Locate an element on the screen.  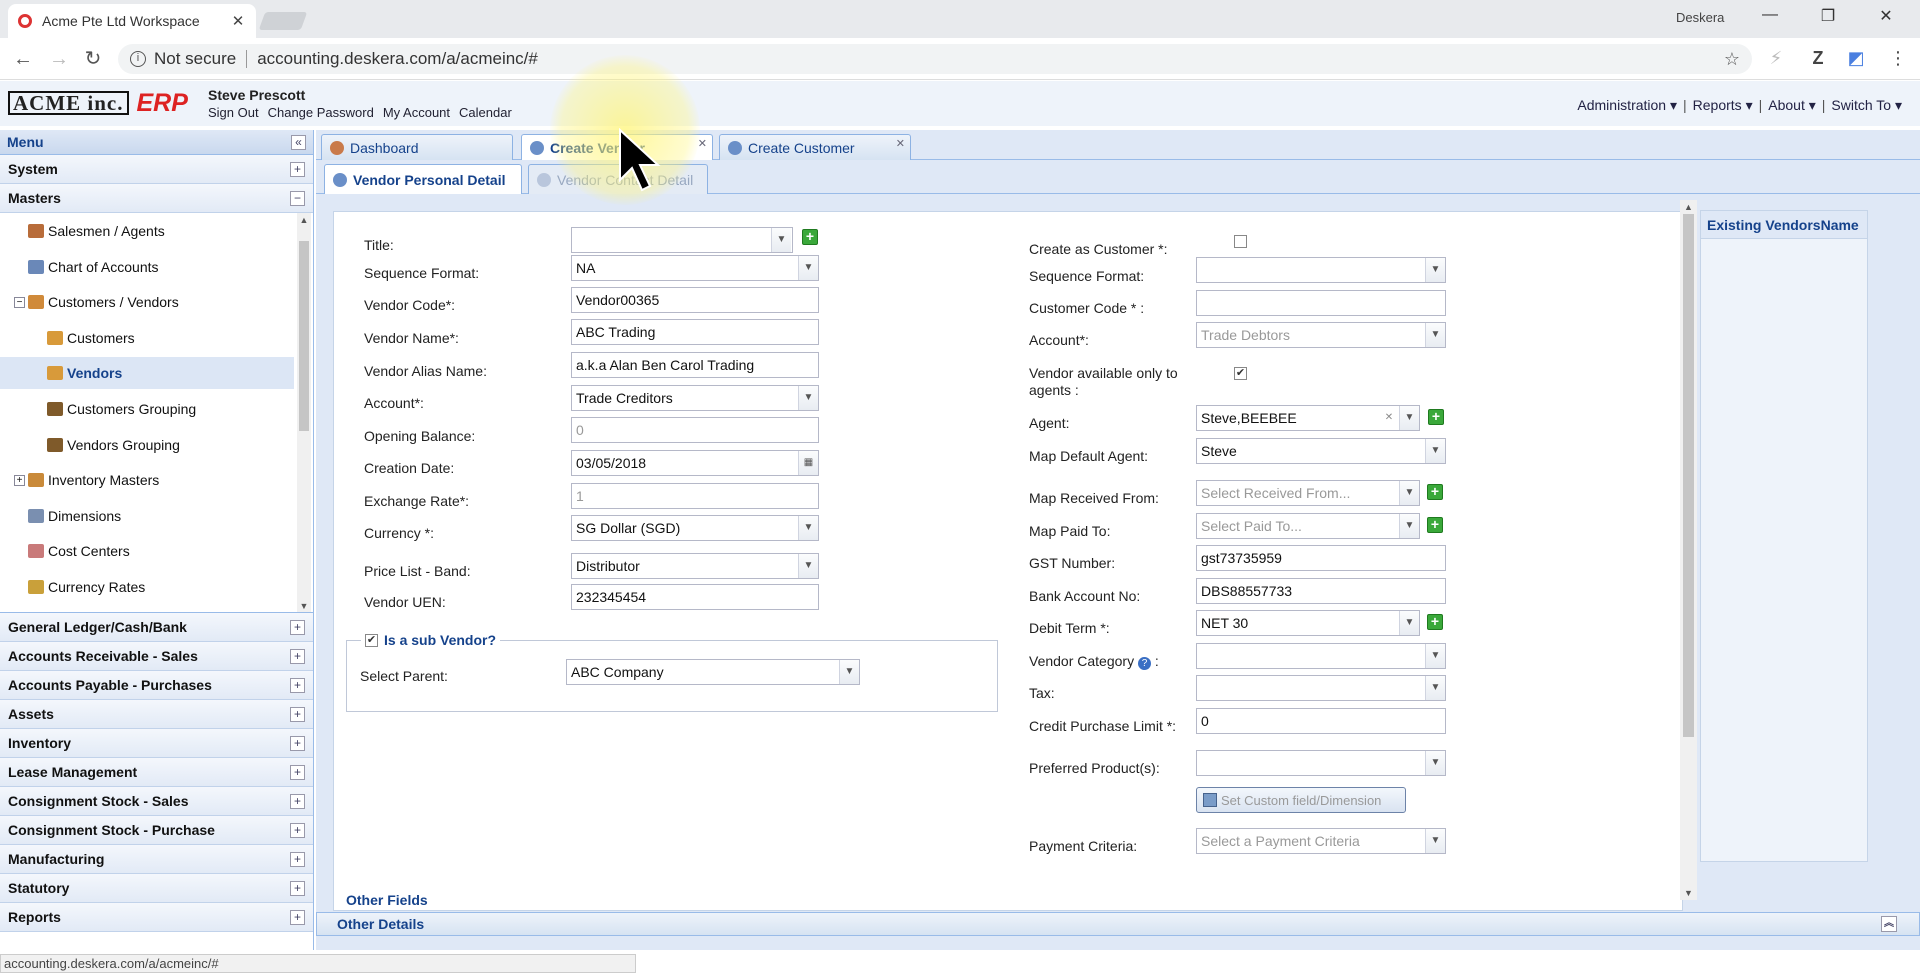
price-list-select: Distributor ▼ is located at coordinates (695, 566).